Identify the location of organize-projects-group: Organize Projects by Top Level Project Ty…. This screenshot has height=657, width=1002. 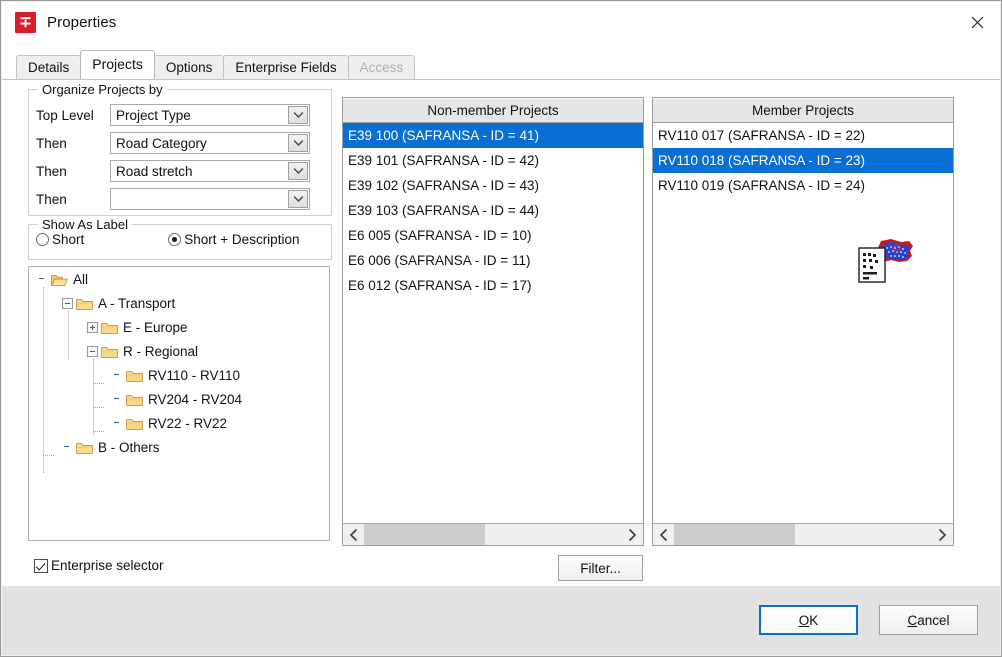
(180, 149).